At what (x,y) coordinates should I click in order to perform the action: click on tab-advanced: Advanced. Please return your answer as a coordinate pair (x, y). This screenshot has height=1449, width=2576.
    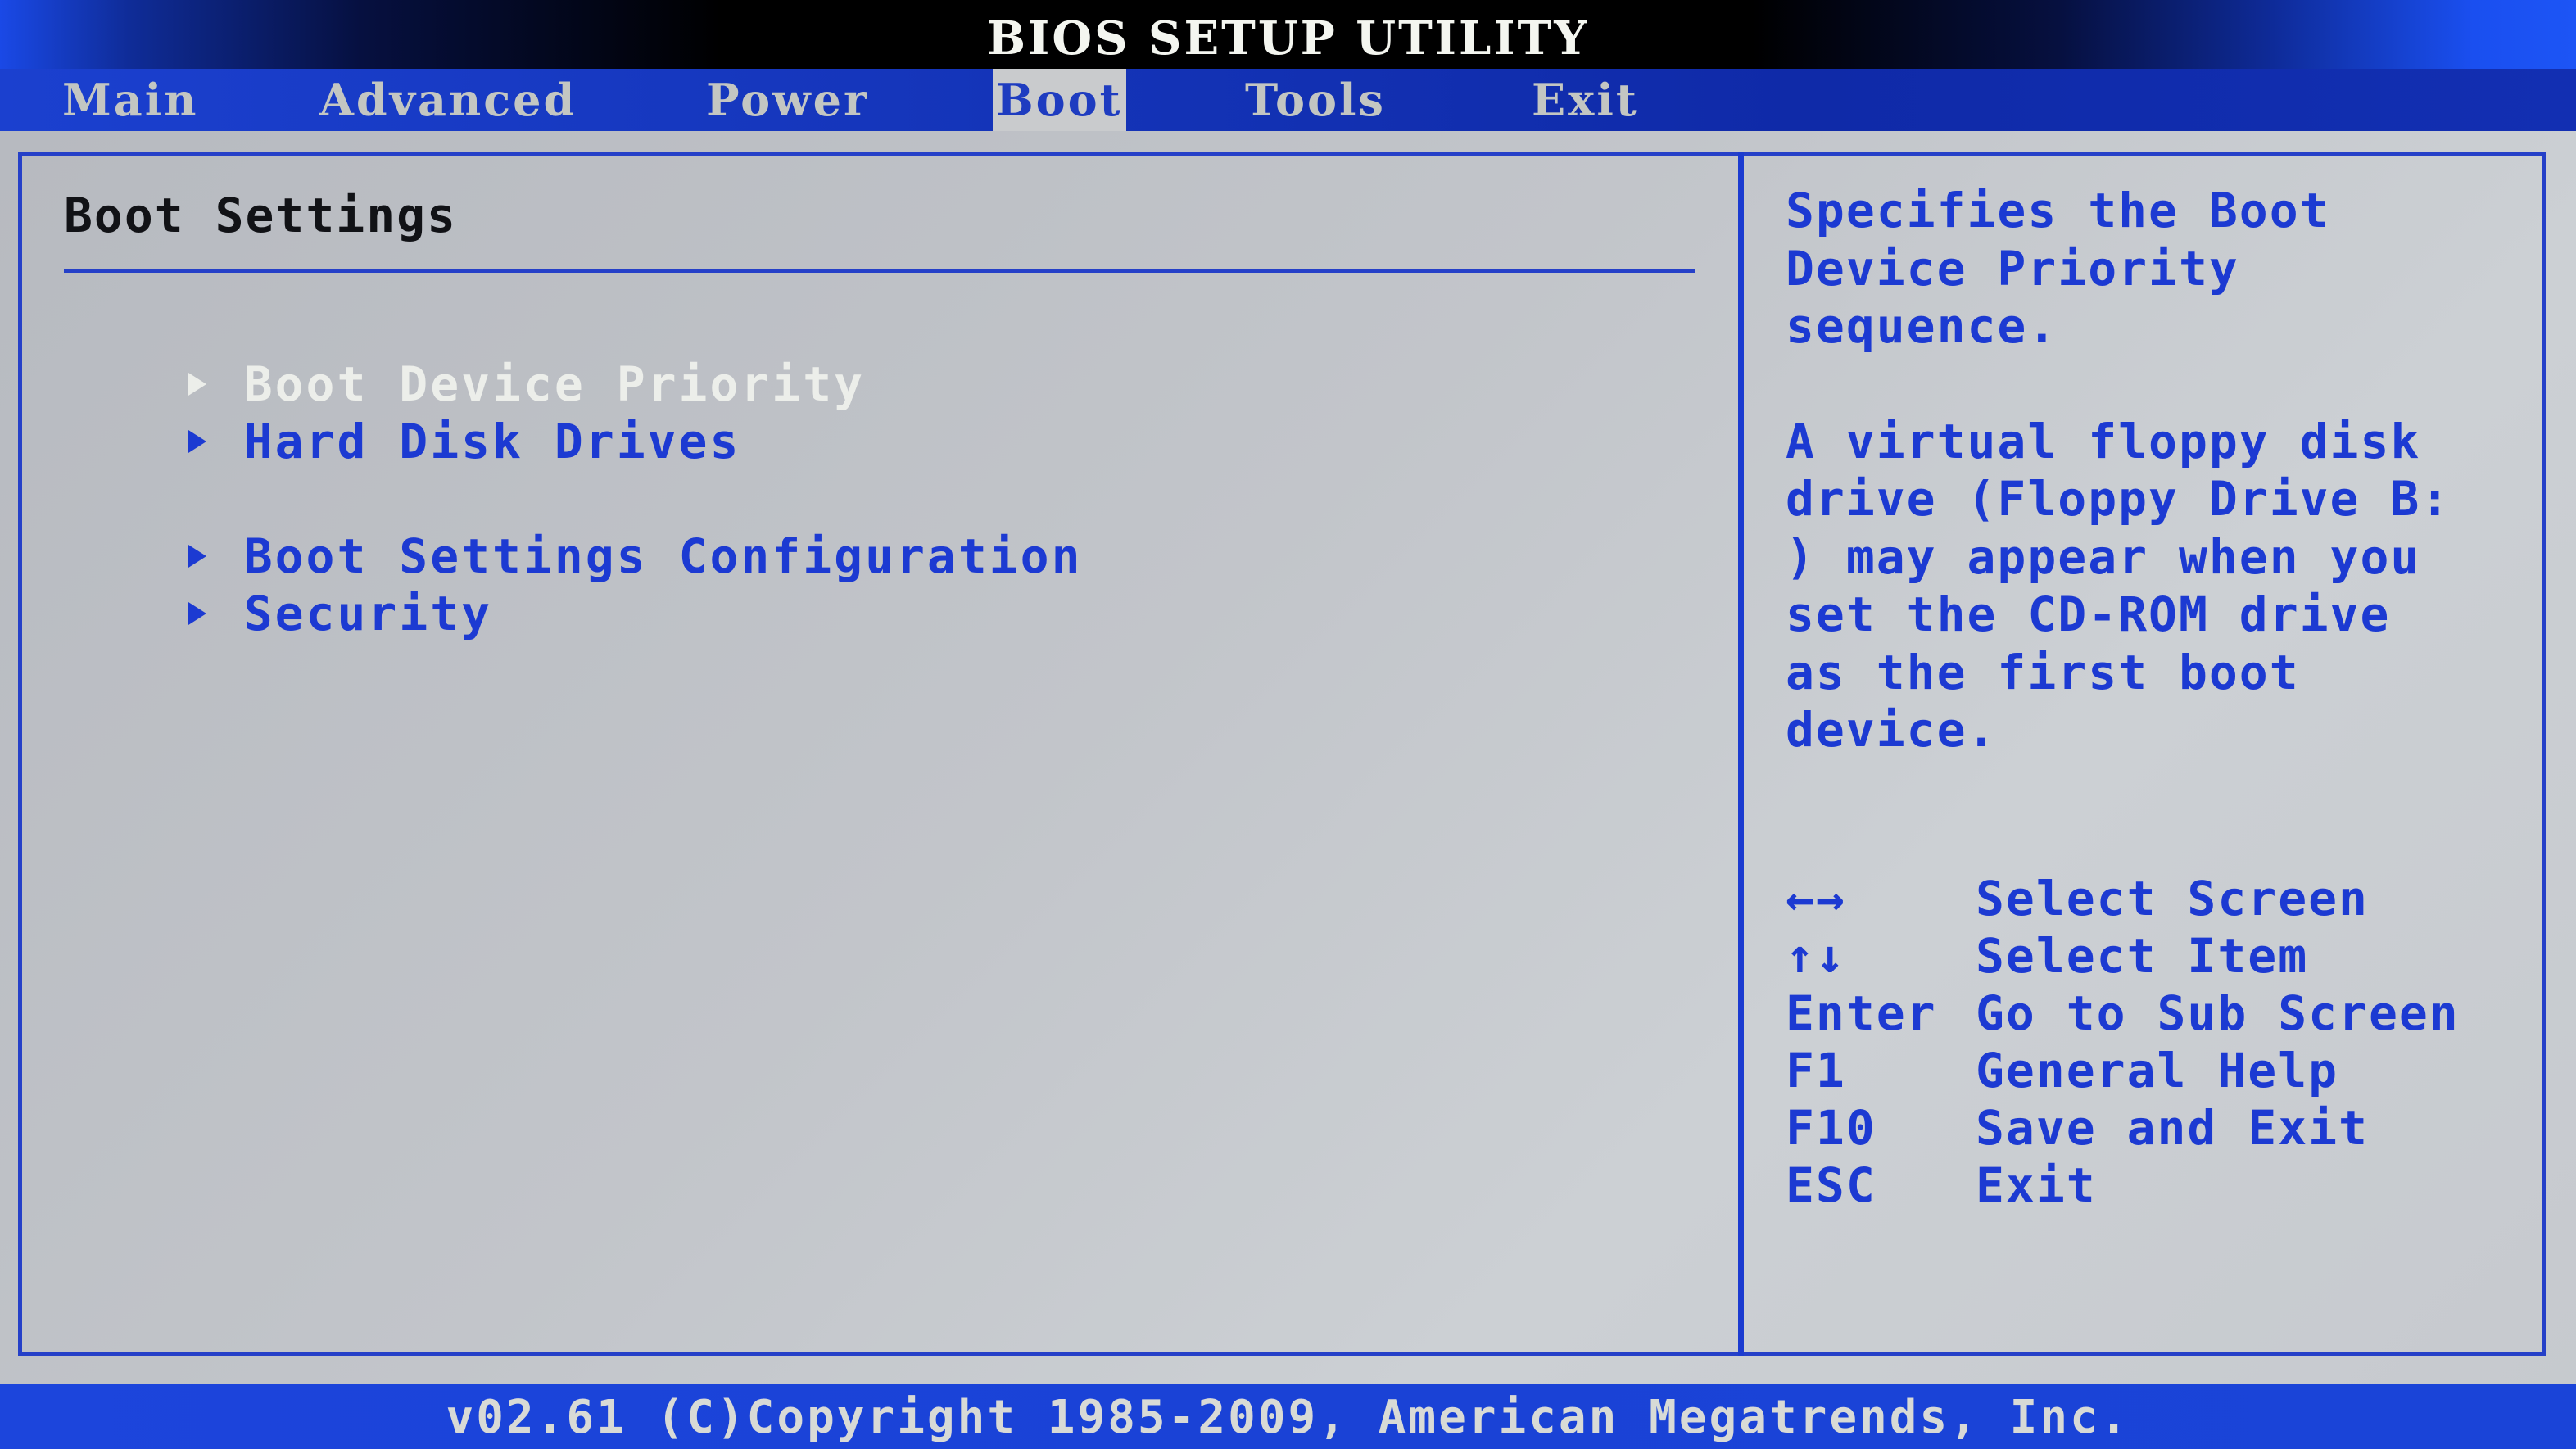
    Looking at the image, I should click on (448, 100).